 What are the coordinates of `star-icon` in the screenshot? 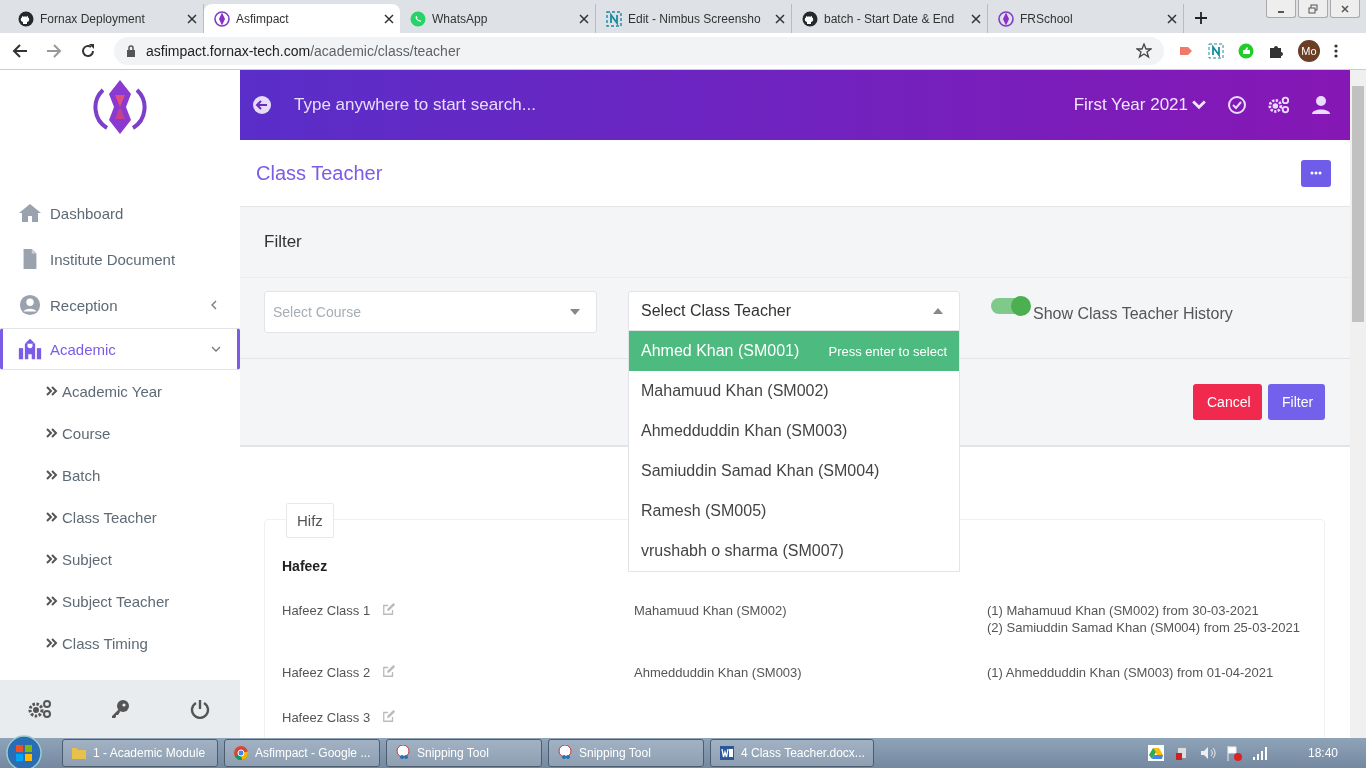 It's located at (1144, 51).